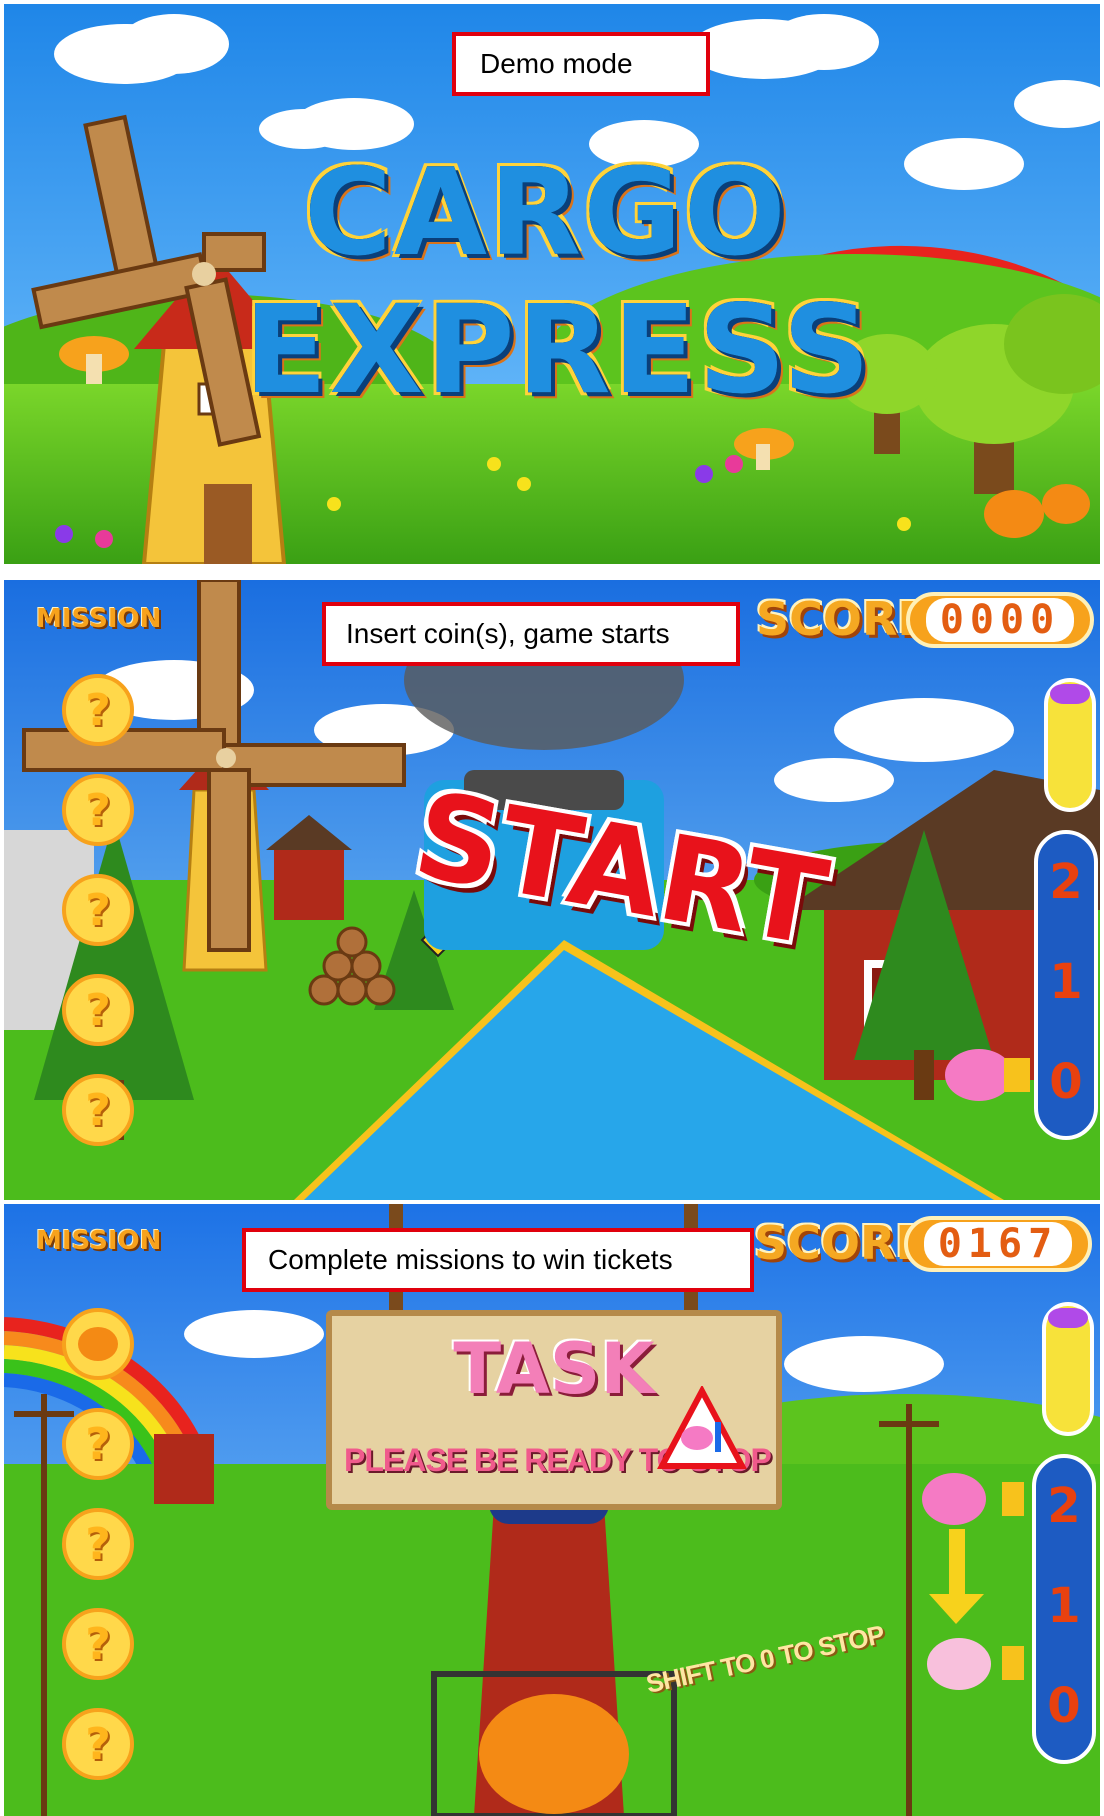 Image resolution: width=1104 pixels, height=1816 pixels. Describe the element at coordinates (546, 213) in the screenshot. I see `game-logo-line1: CARGO` at that location.